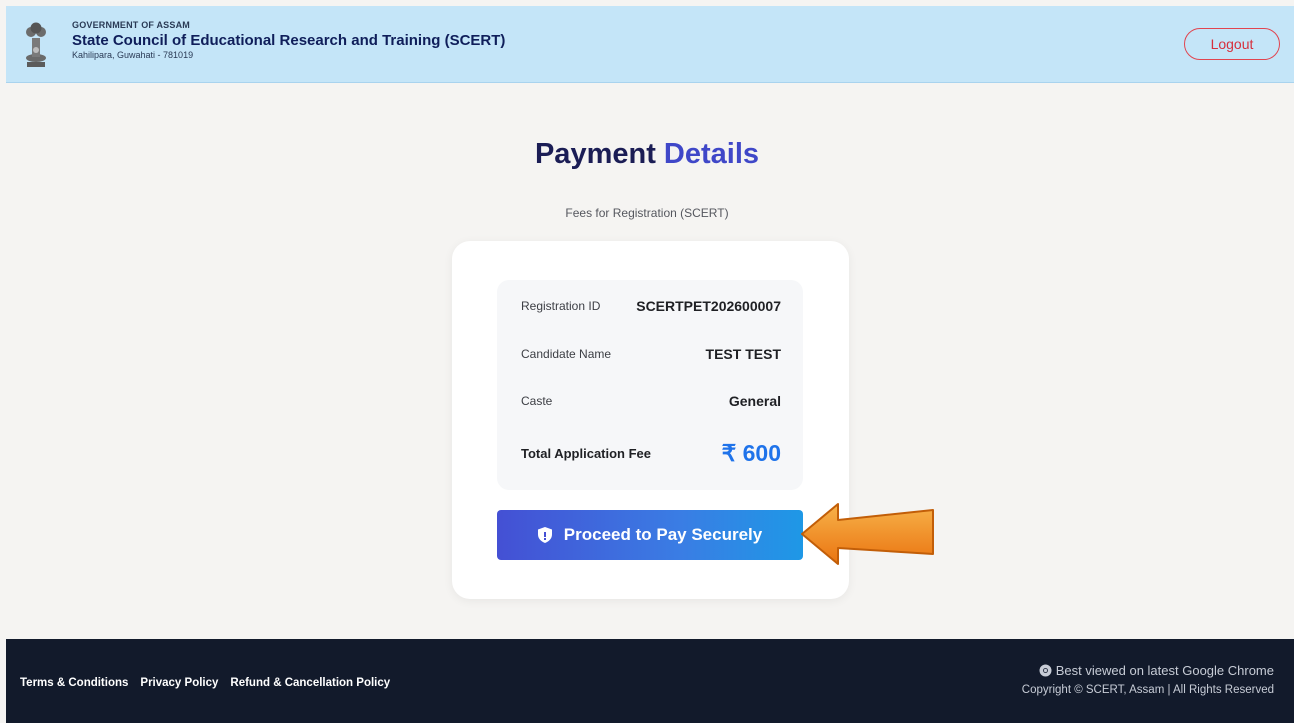  What do you see at coordinates (74, 683) in the screenshot?
I see `terms-link: Terms & Conditions` at bounding box center [74, 683].